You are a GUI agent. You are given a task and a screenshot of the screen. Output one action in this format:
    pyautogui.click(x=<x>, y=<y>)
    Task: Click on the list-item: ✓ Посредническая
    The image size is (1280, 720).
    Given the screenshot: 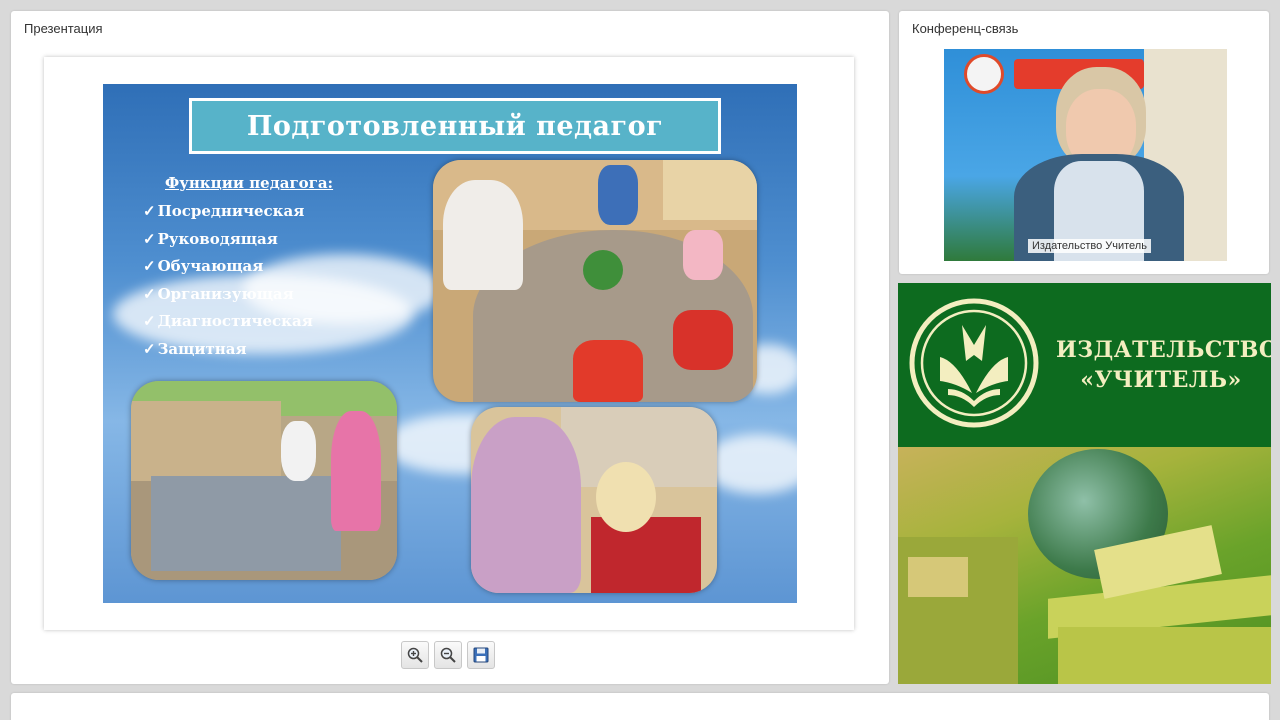 What is the action you would take?
    pyautogui.click(x=224, y=211)
    